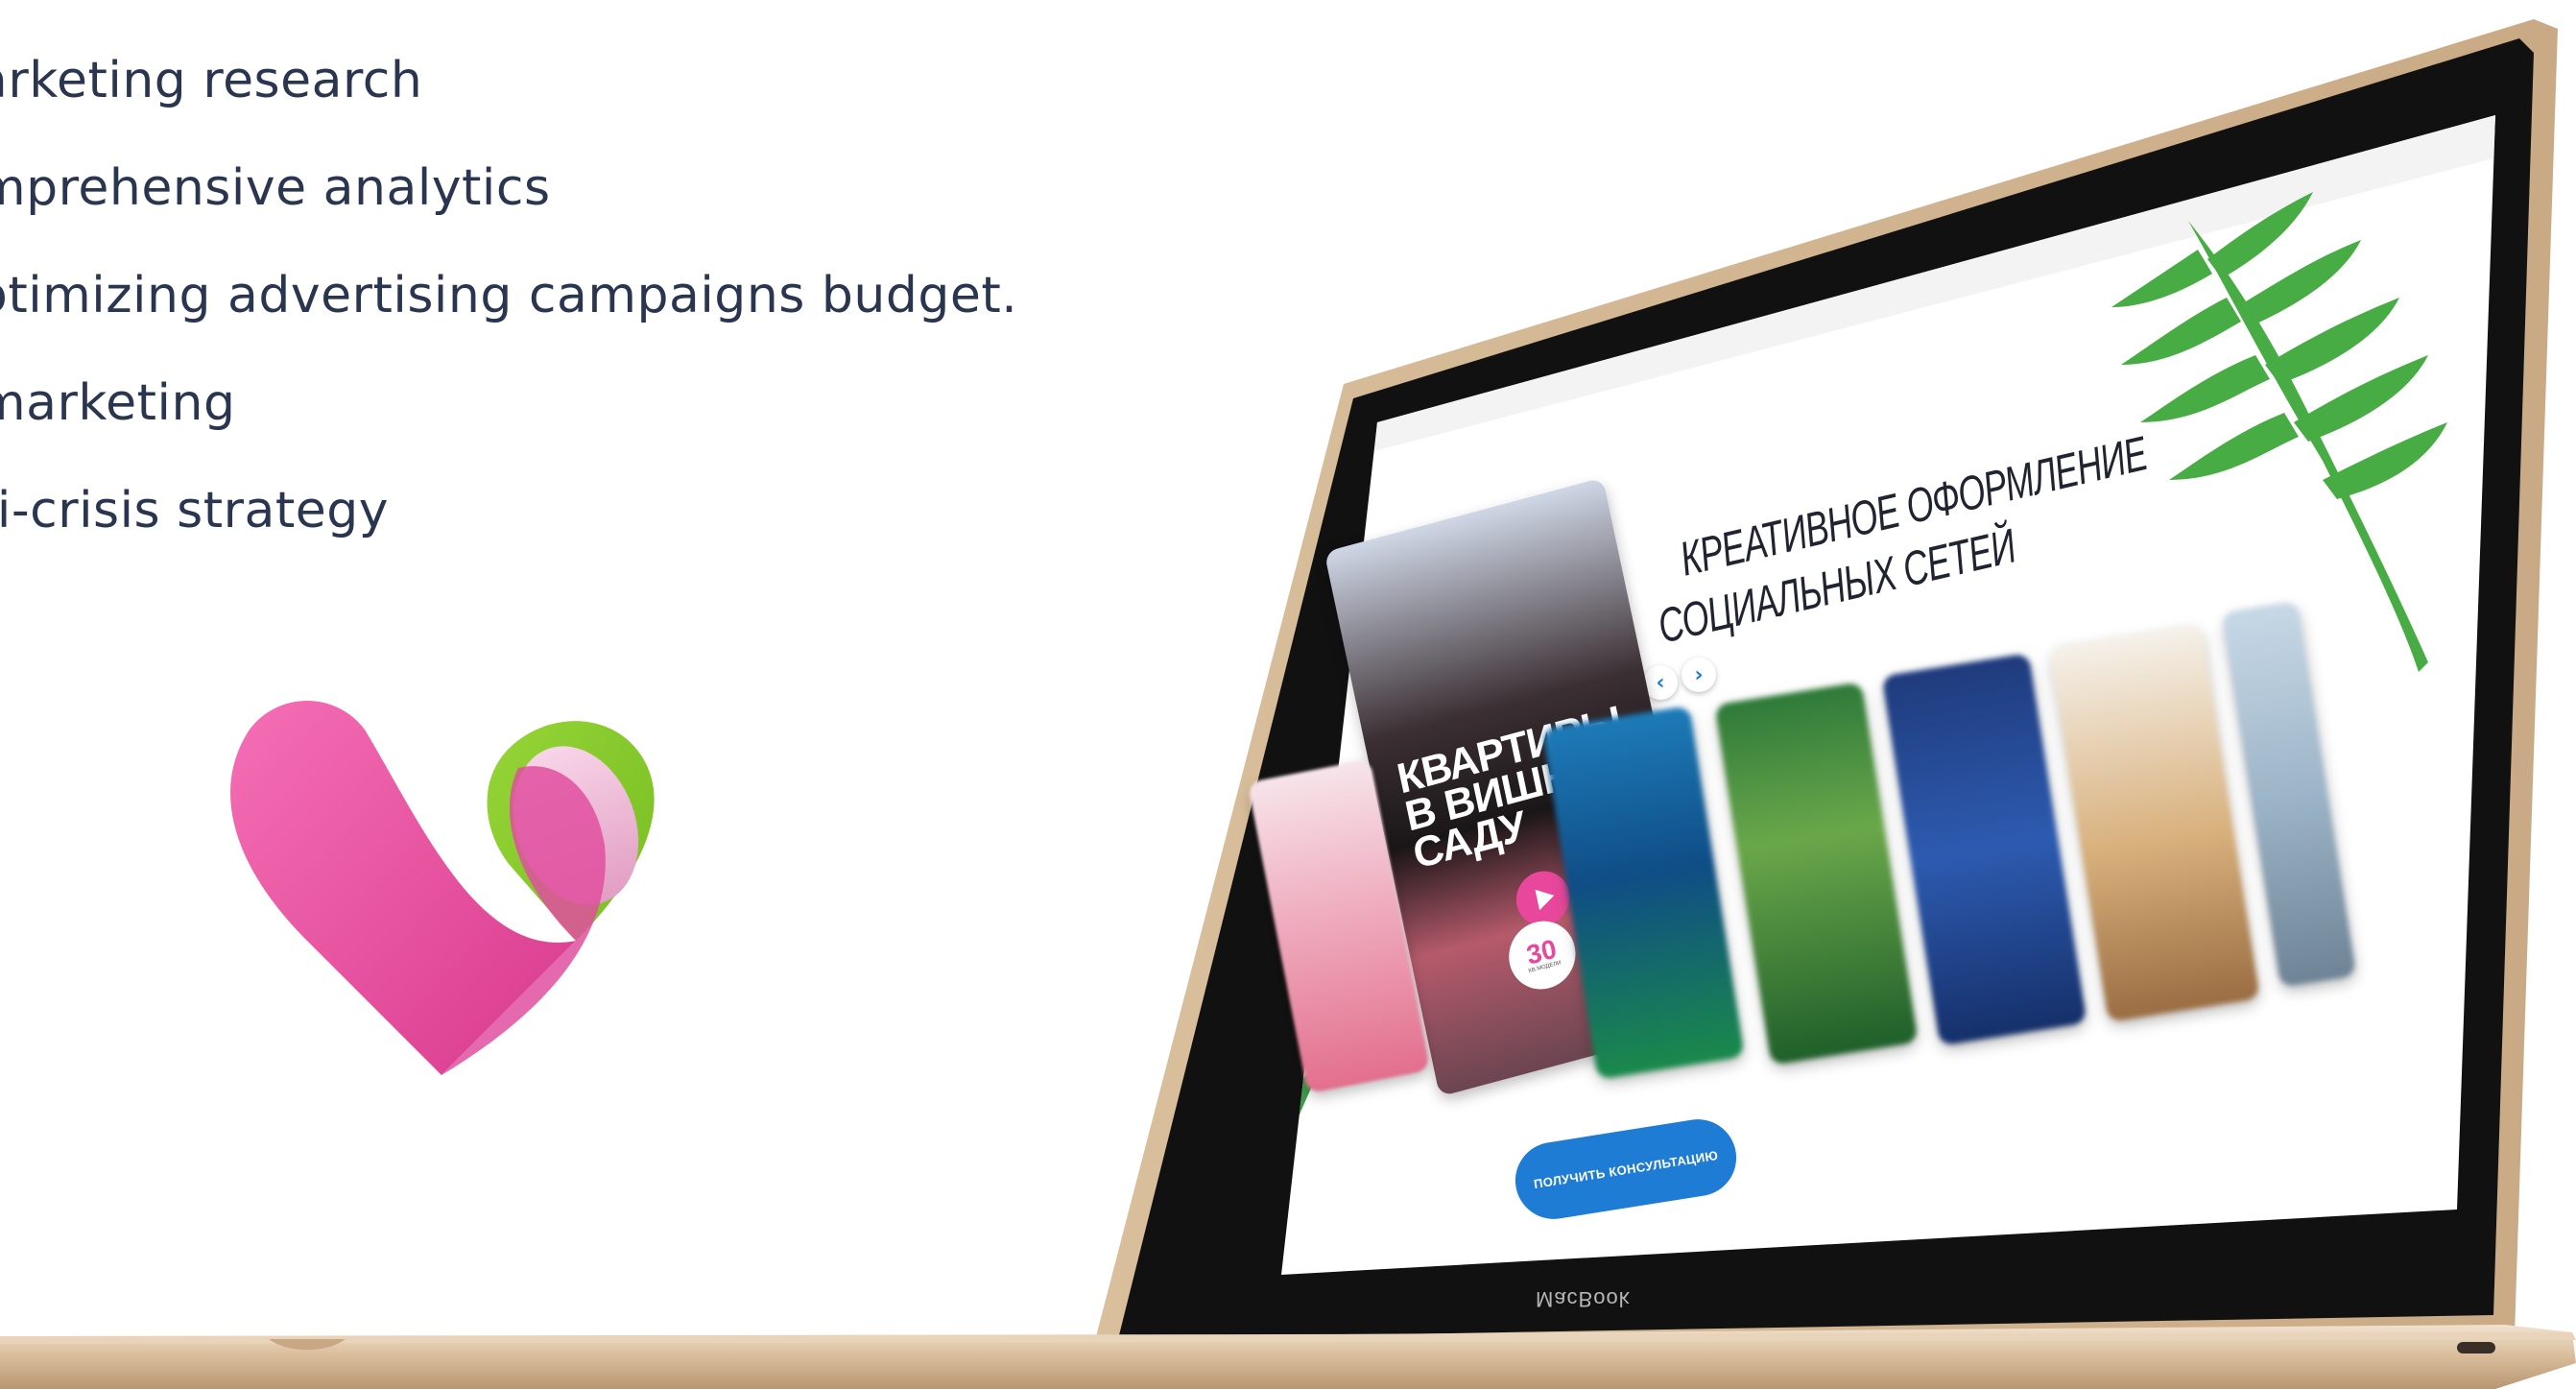 Image resolution: width=2576 pixels, height=1389 pixels. Describe the element at coordinates (1542, 955) in the screenshot. I see `price-badge: 30 КВ.МОДЕЛИ` at that location.